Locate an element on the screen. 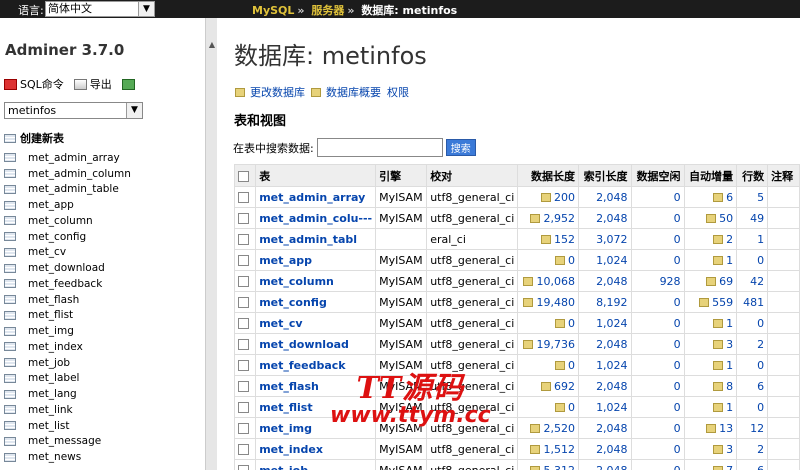 This screenshot has width=800, height=470. data-length-link: 19,736 is located at coordinates (548, 344).